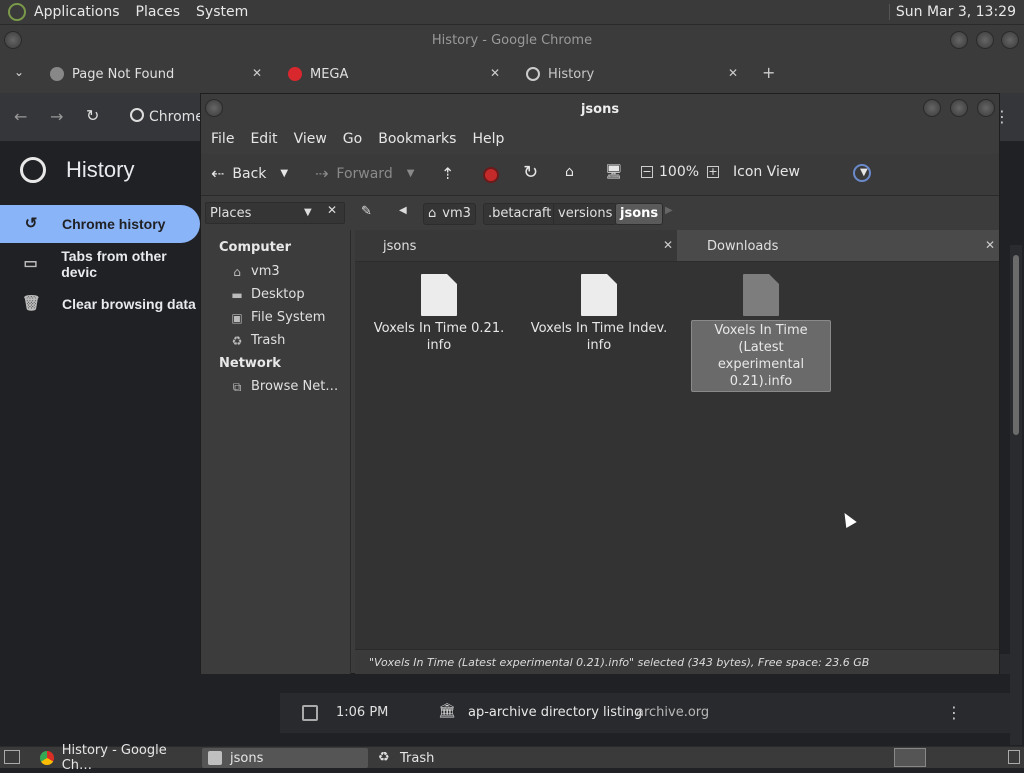  What do you see at coordinates (366, 211) in the screenshot?
I see `edit-location-icon: ✎` at bounding box center [366, 211].